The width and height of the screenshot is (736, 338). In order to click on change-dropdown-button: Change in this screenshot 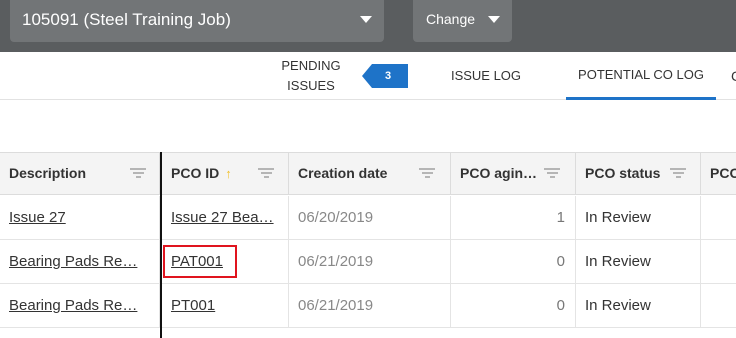, I will do `click(462, 21)`.